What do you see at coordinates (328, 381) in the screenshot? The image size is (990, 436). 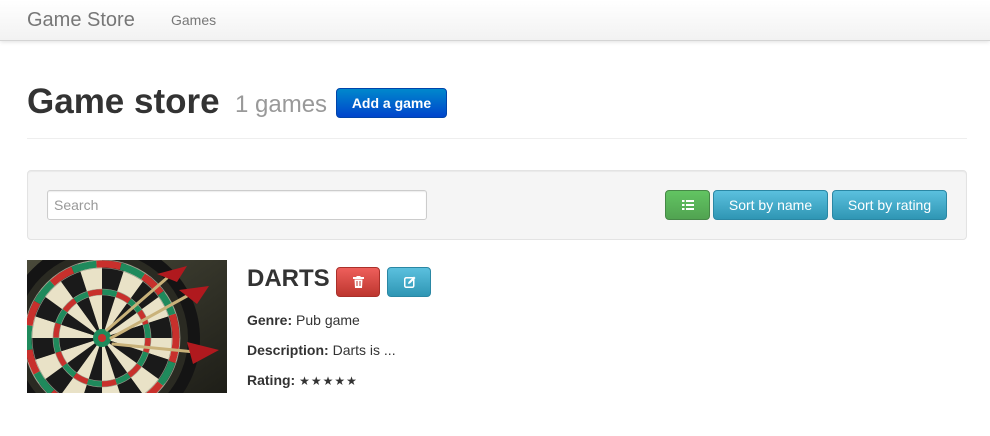 I see `rating-stars: ★★★★★` at bounding box center [328, 381].